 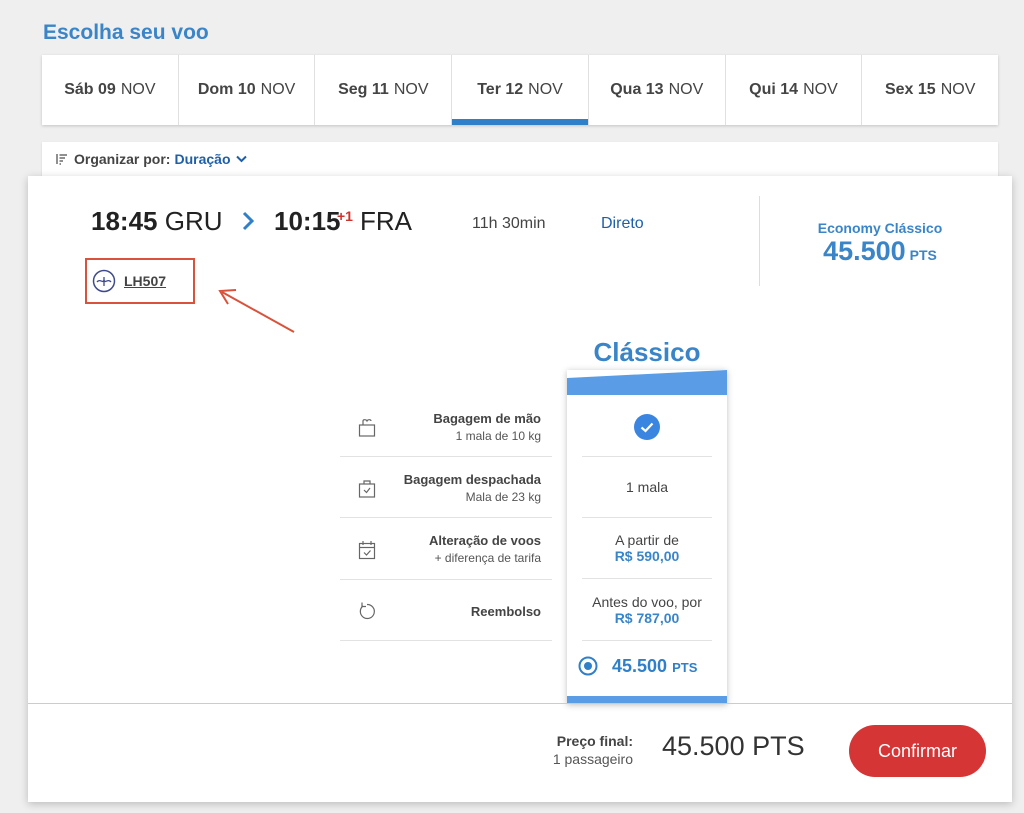 What do you see at coordinates (622, 223) in the screenshot?
I see `flight-stops: Direto` at bounding box center [622, 223].